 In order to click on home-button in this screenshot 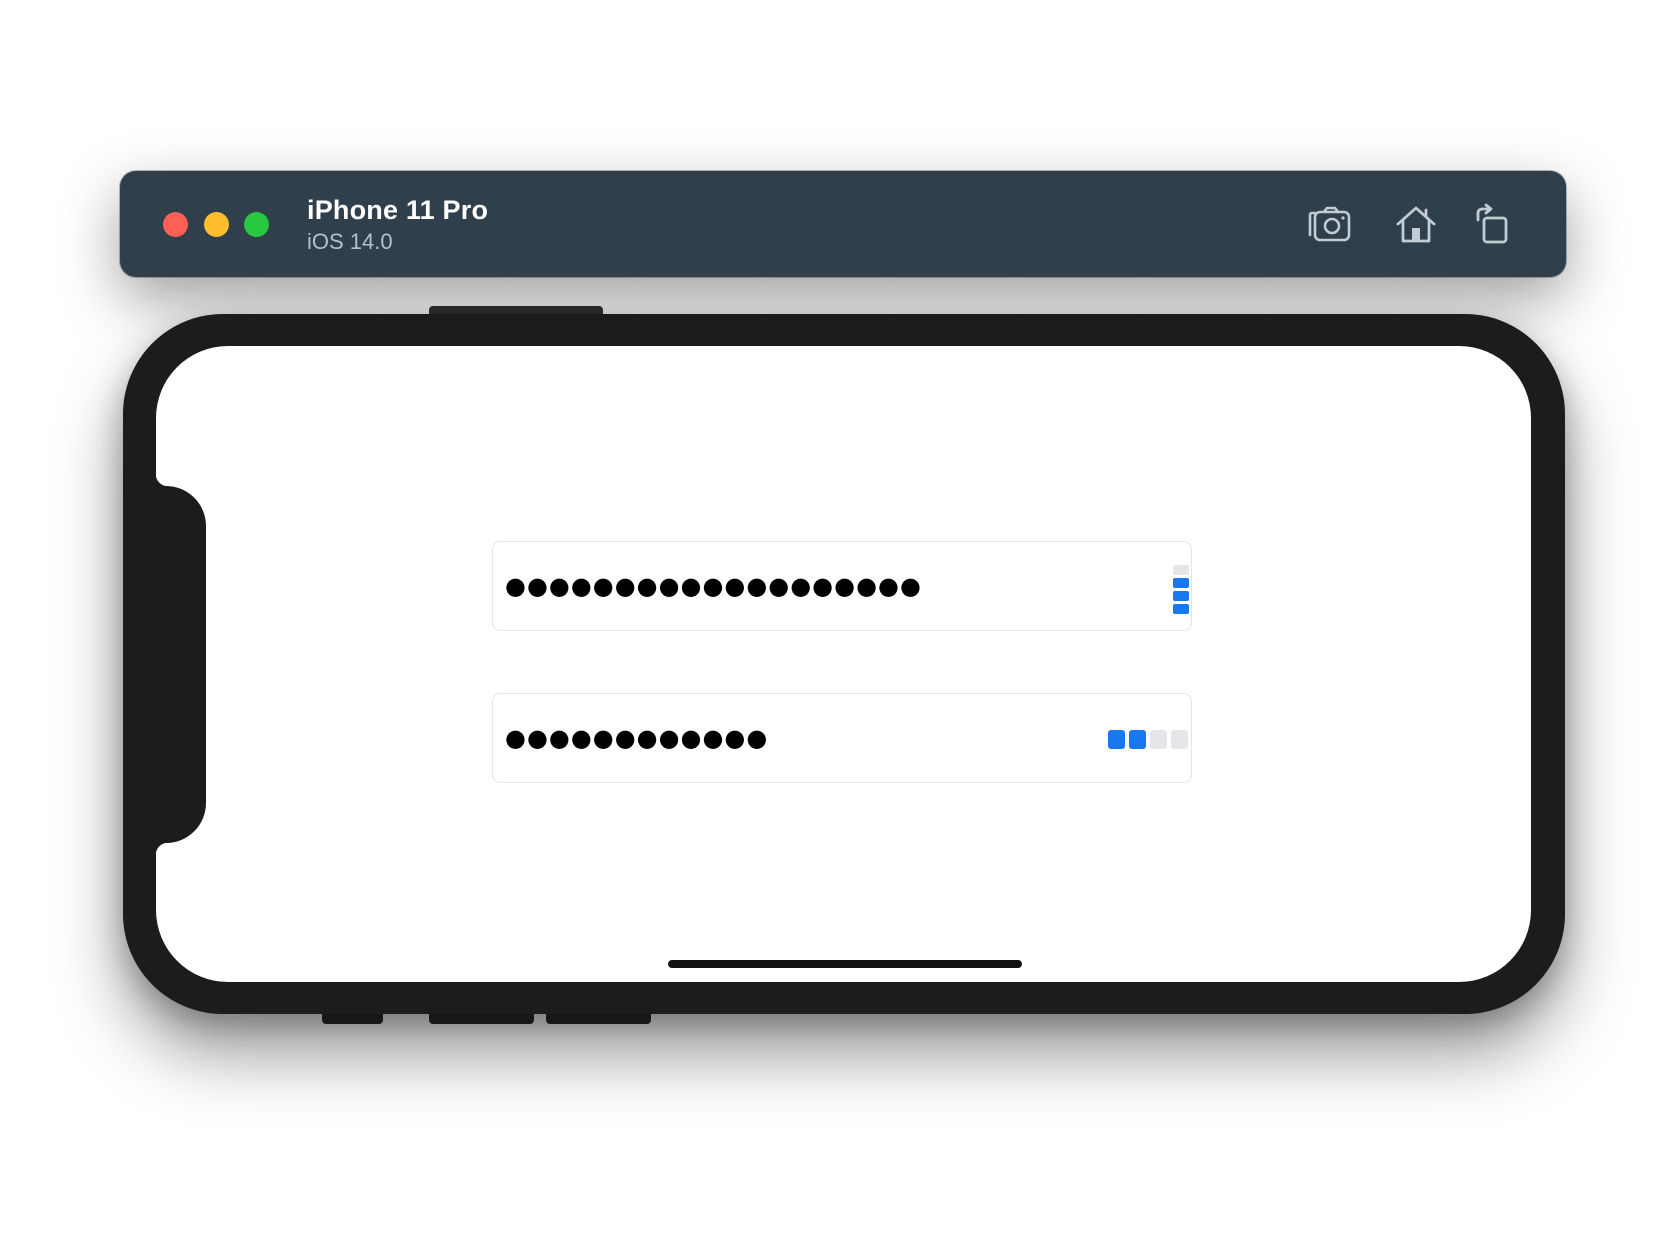, I will do `click(1416, 224)`.